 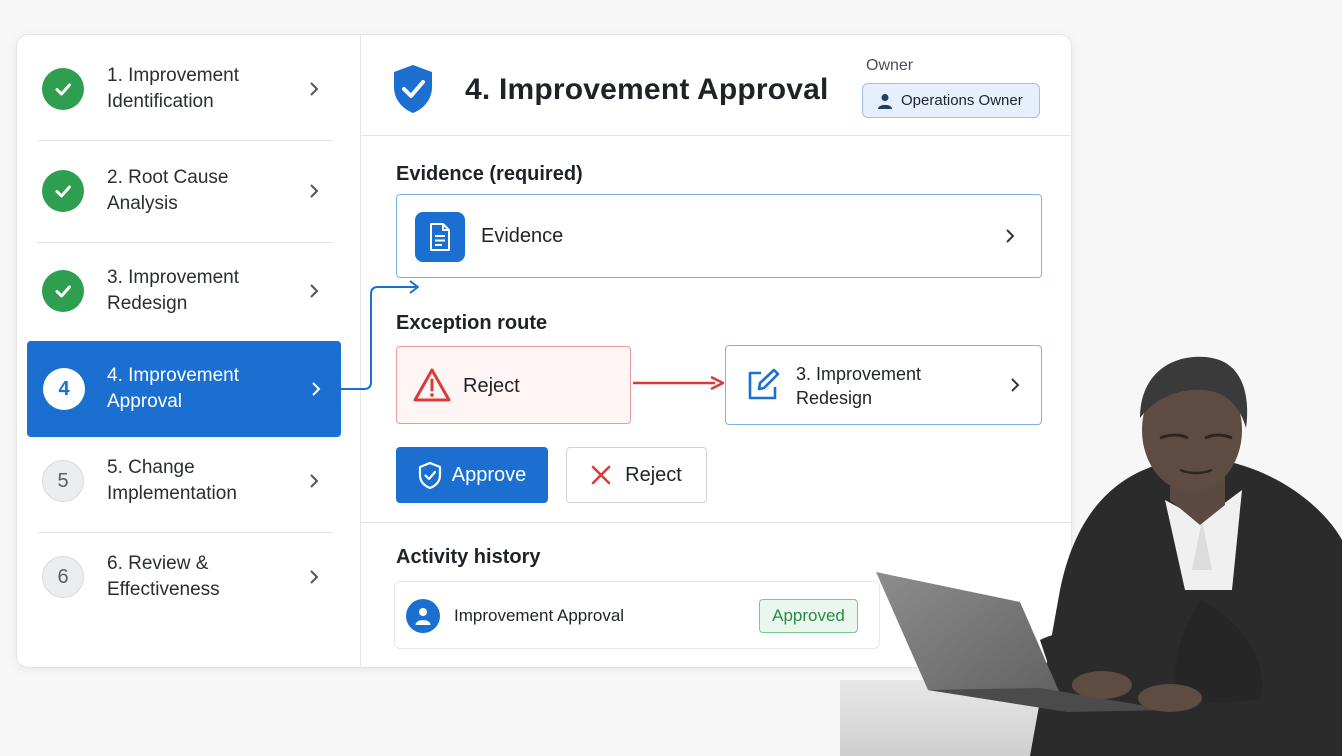 I want to click on evidence-card: Evidence, so click(x=719, y=236).